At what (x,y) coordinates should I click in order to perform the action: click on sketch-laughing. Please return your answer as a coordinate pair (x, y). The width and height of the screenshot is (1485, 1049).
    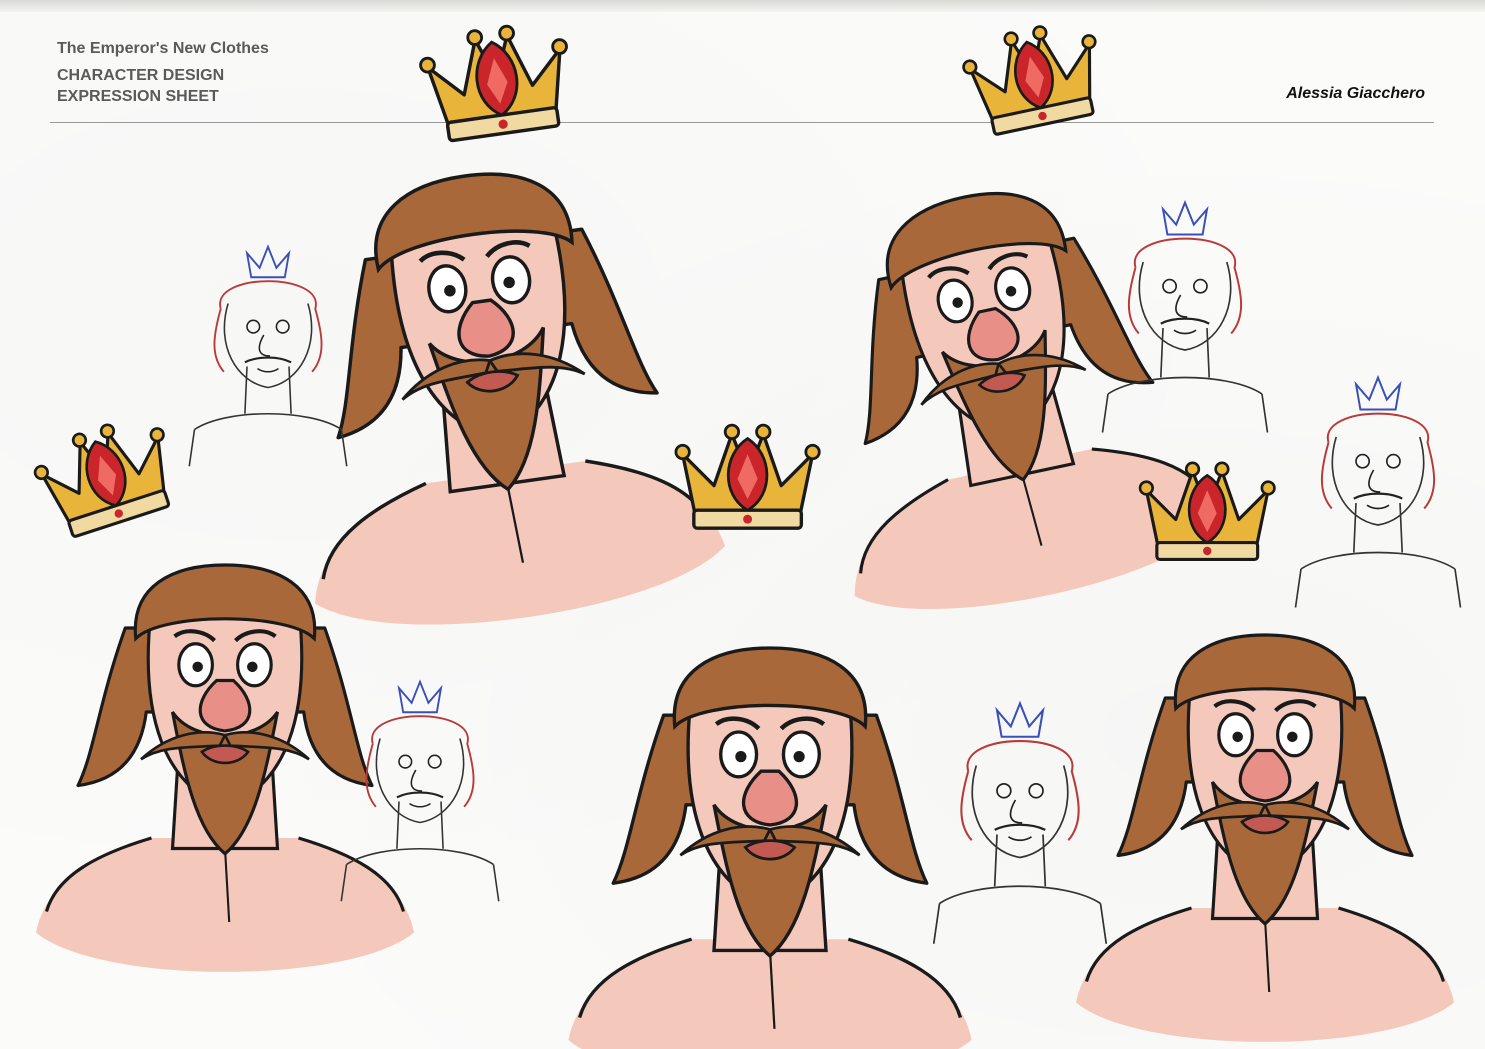
    Looking at the image, I should click on (1185, 317).